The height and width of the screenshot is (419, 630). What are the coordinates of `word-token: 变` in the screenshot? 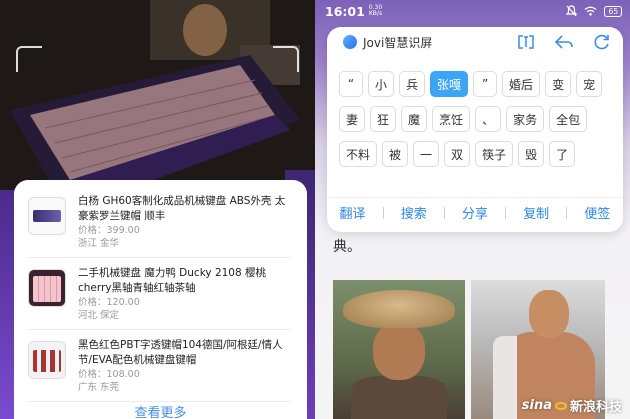 It's located at (558, 84).